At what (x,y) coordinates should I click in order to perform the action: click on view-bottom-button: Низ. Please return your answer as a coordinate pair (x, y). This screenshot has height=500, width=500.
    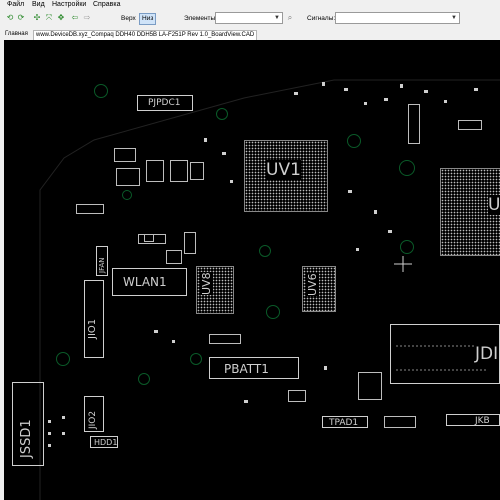
    Looking at the image, I should click on (148, 19).